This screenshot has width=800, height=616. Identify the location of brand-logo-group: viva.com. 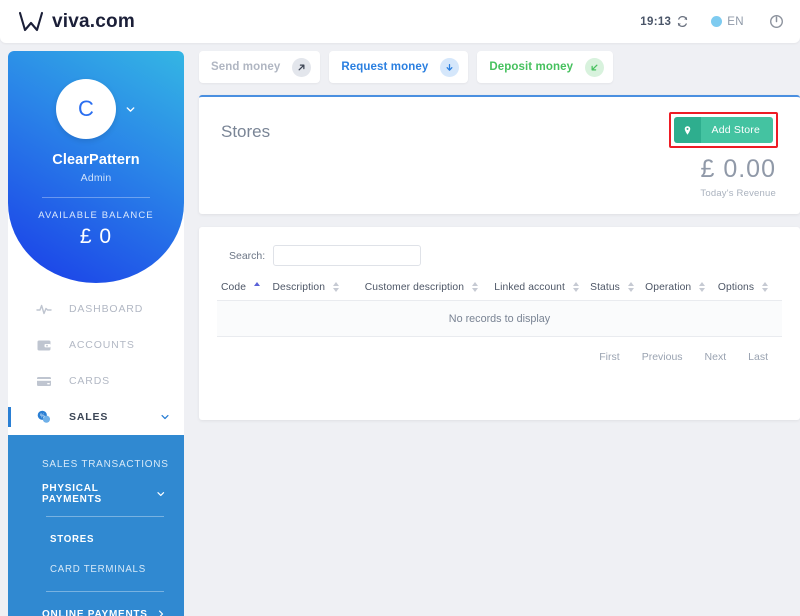
(76, 22).